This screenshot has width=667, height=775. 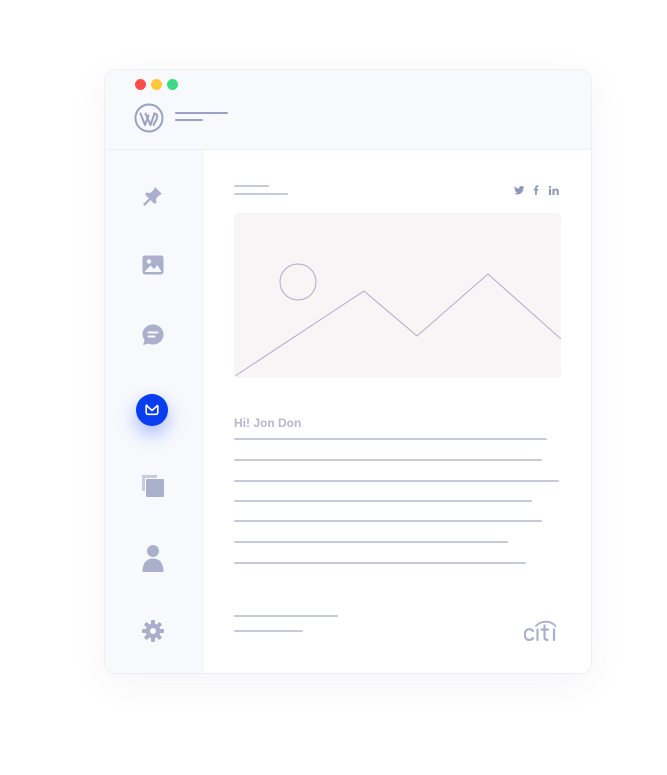 What do you see at coordinates (140, 84) in the screenshot?
I see `close-window-button` at bounding box center [140, 84].